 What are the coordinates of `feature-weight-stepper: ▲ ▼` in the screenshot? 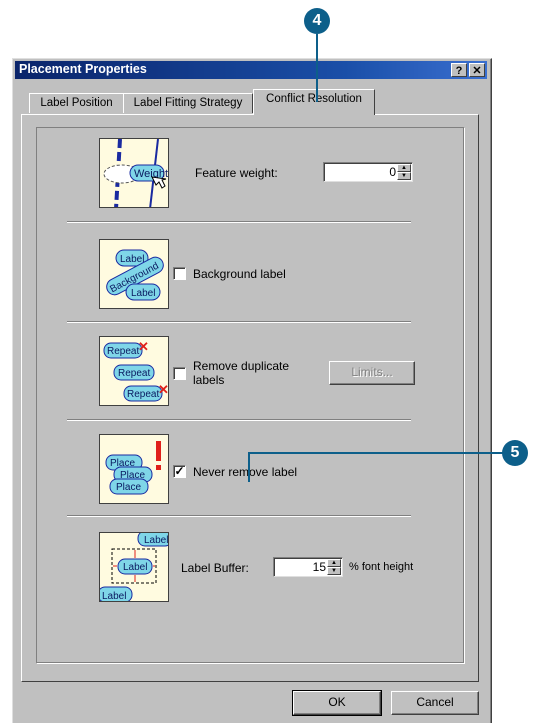 It's located at (404, 172).